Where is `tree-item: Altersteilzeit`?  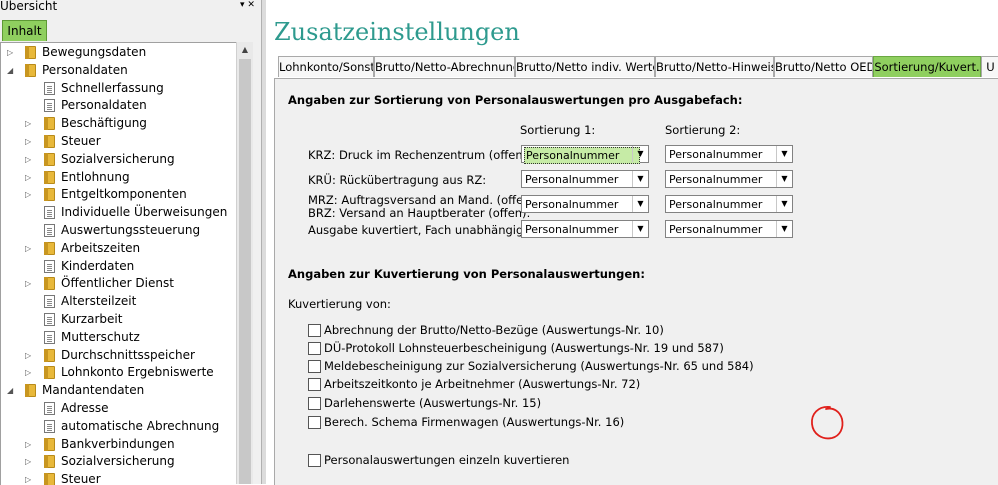
tree-item: Altersteilzeit is located at coordinates (119, 301).